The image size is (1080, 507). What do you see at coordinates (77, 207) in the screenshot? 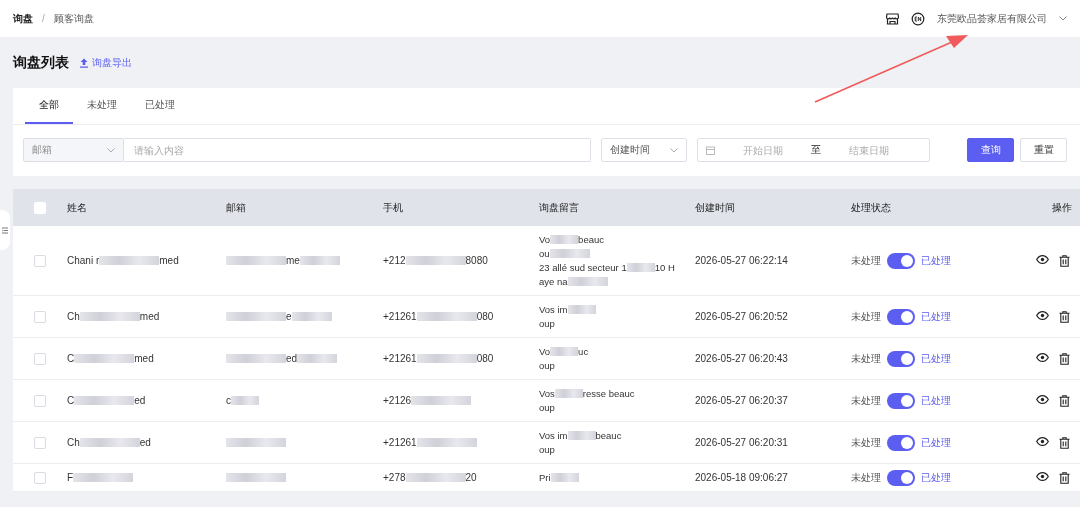
I see `column-header: 姓名` at bounding box center [77, 207].